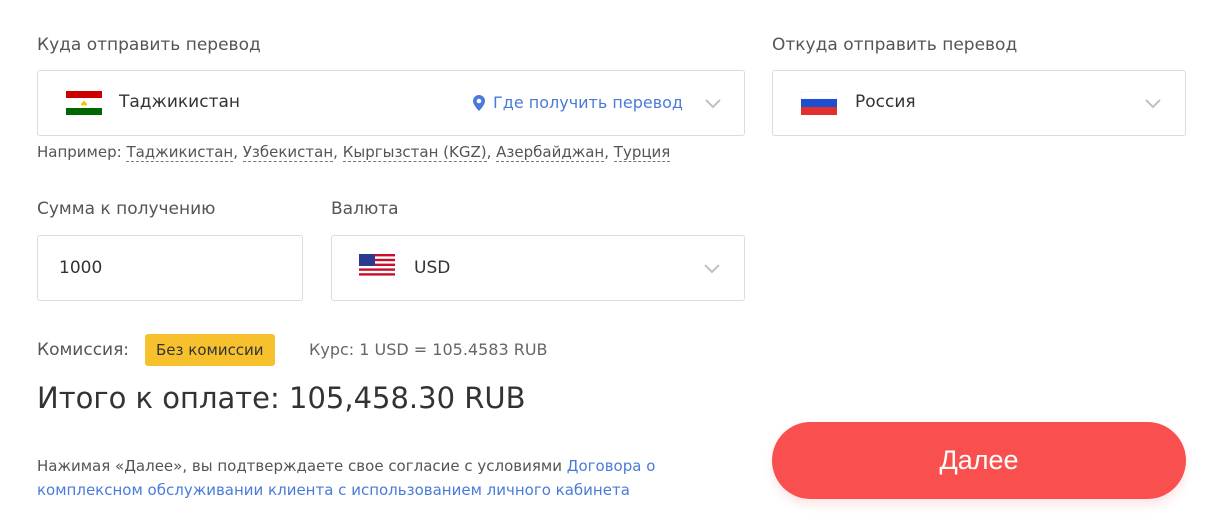  I want to click on example-turkey: Турция, so click(642, 152).